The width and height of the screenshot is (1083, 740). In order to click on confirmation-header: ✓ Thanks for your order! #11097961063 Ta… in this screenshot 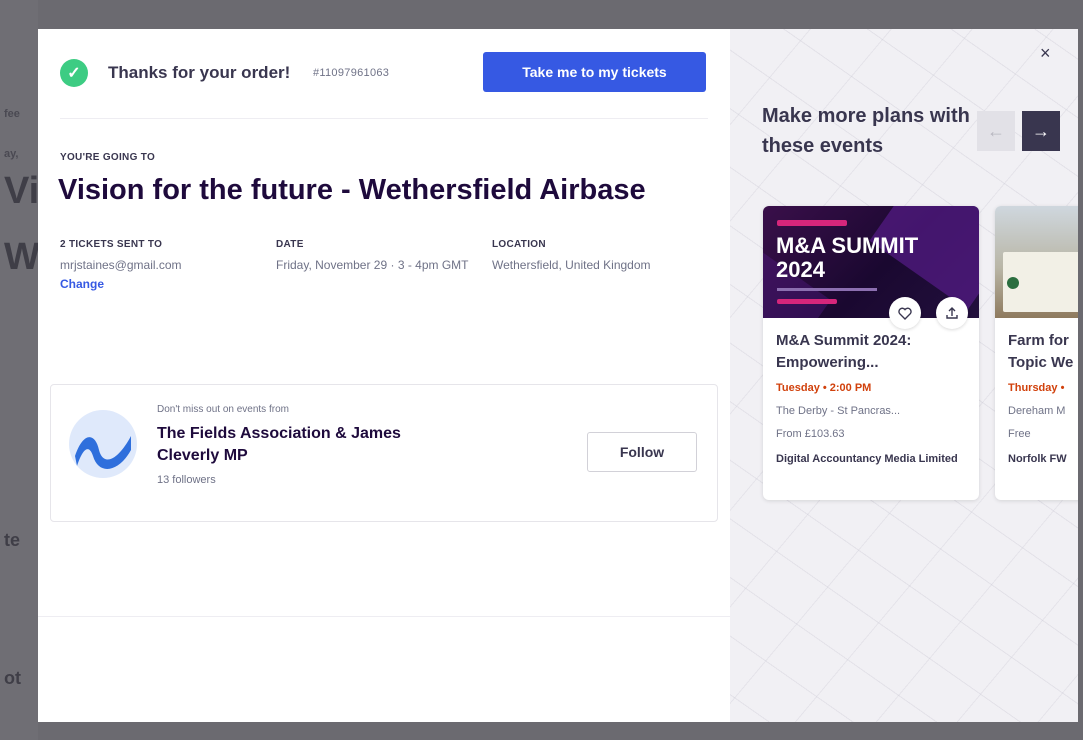, I will do `click(384, 74)`.